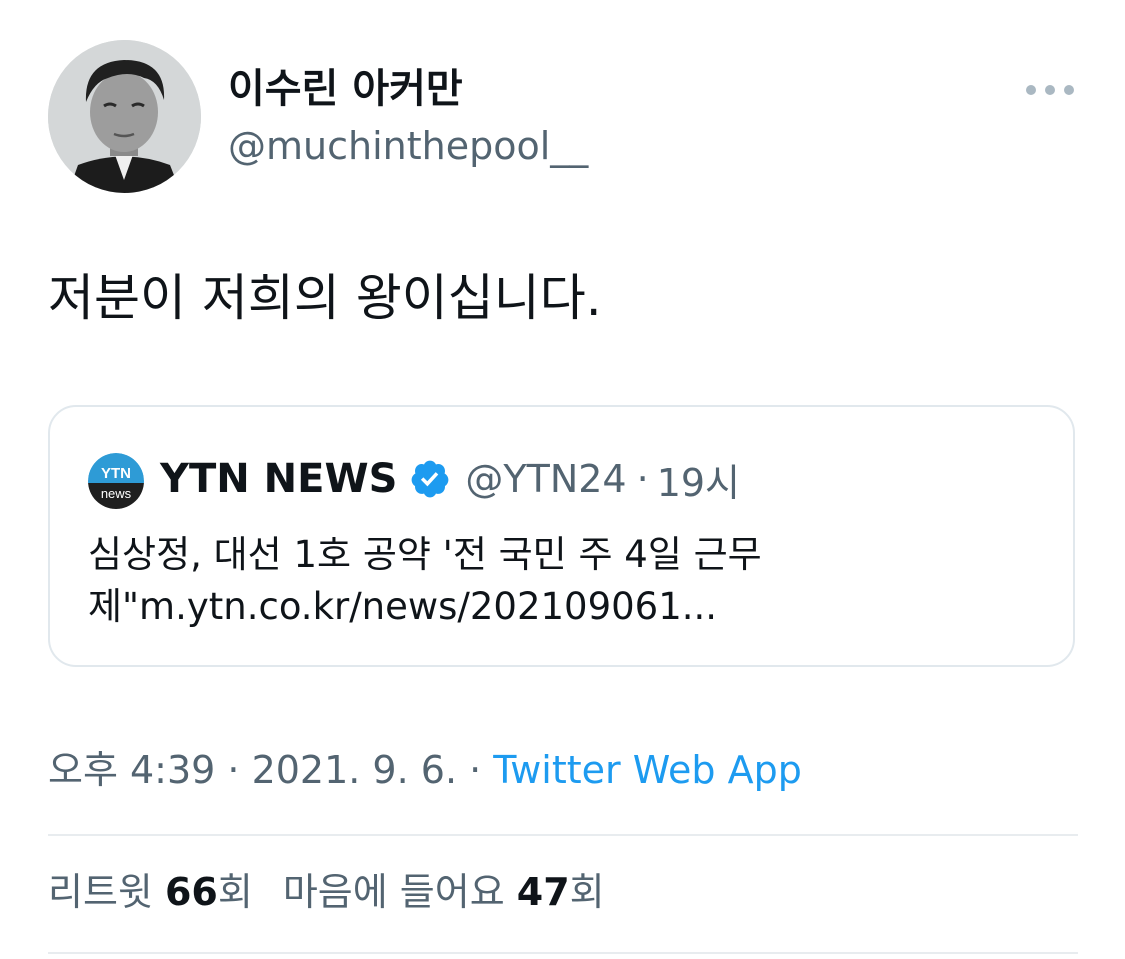 This screenshot has height=959, width=1125. Describe the element at coordinates (325, 298) in the screenshot. I see `tweet-text: 저분이 저희의 왕이십니다.` at that location.